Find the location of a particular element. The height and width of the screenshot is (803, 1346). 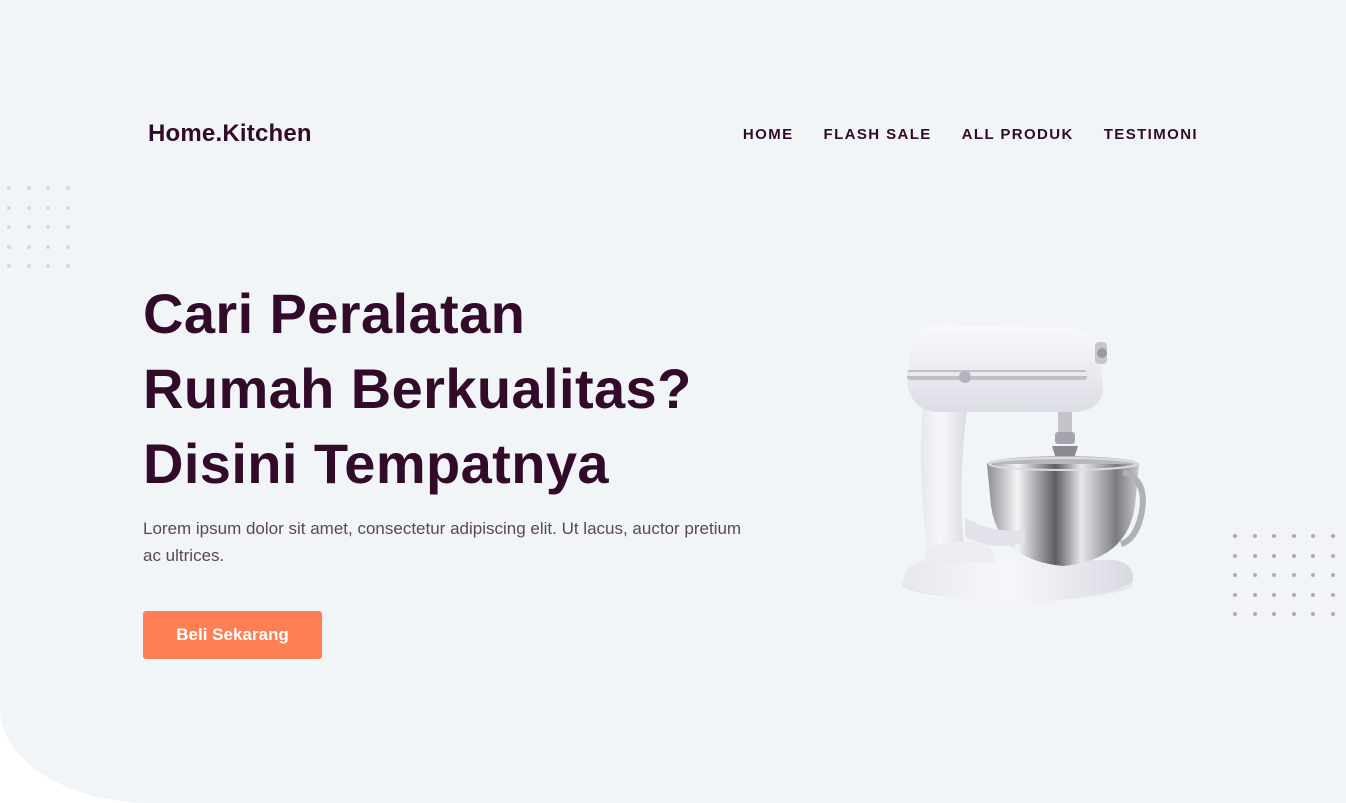

nav-item-testimoni: TESTIMONI is located at coordinates (1151, 134).